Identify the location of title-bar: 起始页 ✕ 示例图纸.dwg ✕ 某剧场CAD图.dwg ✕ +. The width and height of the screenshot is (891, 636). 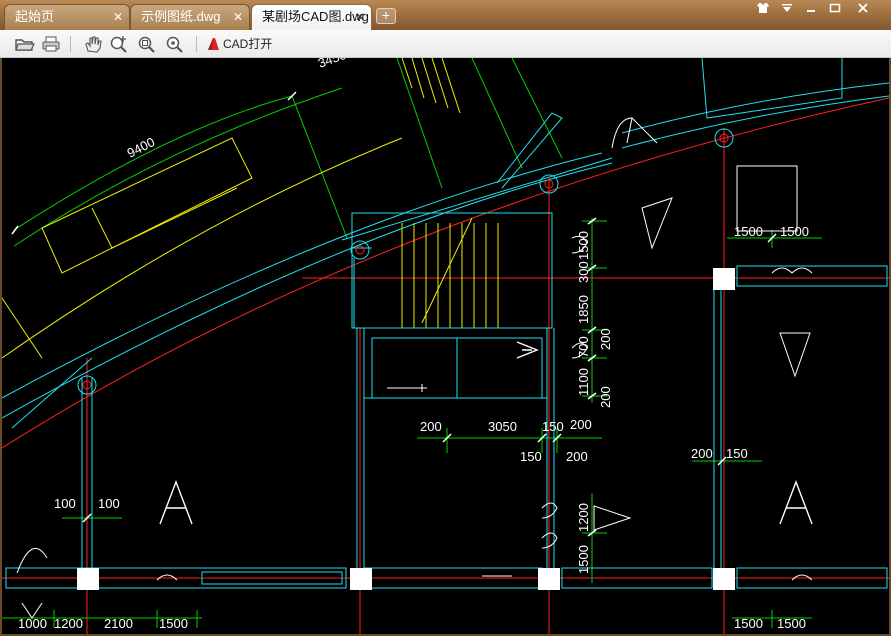
(445, 15).